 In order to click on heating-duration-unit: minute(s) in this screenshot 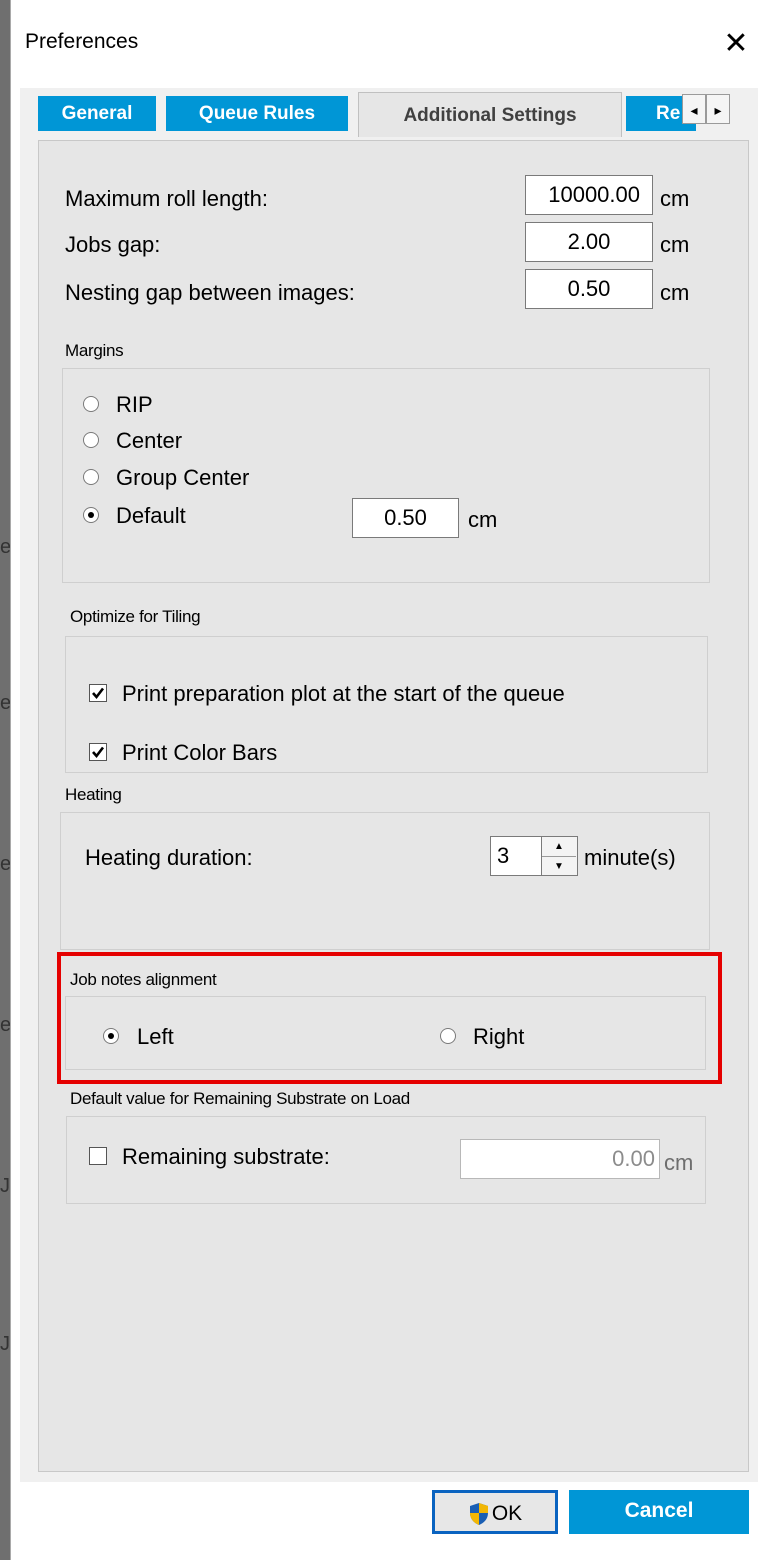, I will do `click(630, 857)`.